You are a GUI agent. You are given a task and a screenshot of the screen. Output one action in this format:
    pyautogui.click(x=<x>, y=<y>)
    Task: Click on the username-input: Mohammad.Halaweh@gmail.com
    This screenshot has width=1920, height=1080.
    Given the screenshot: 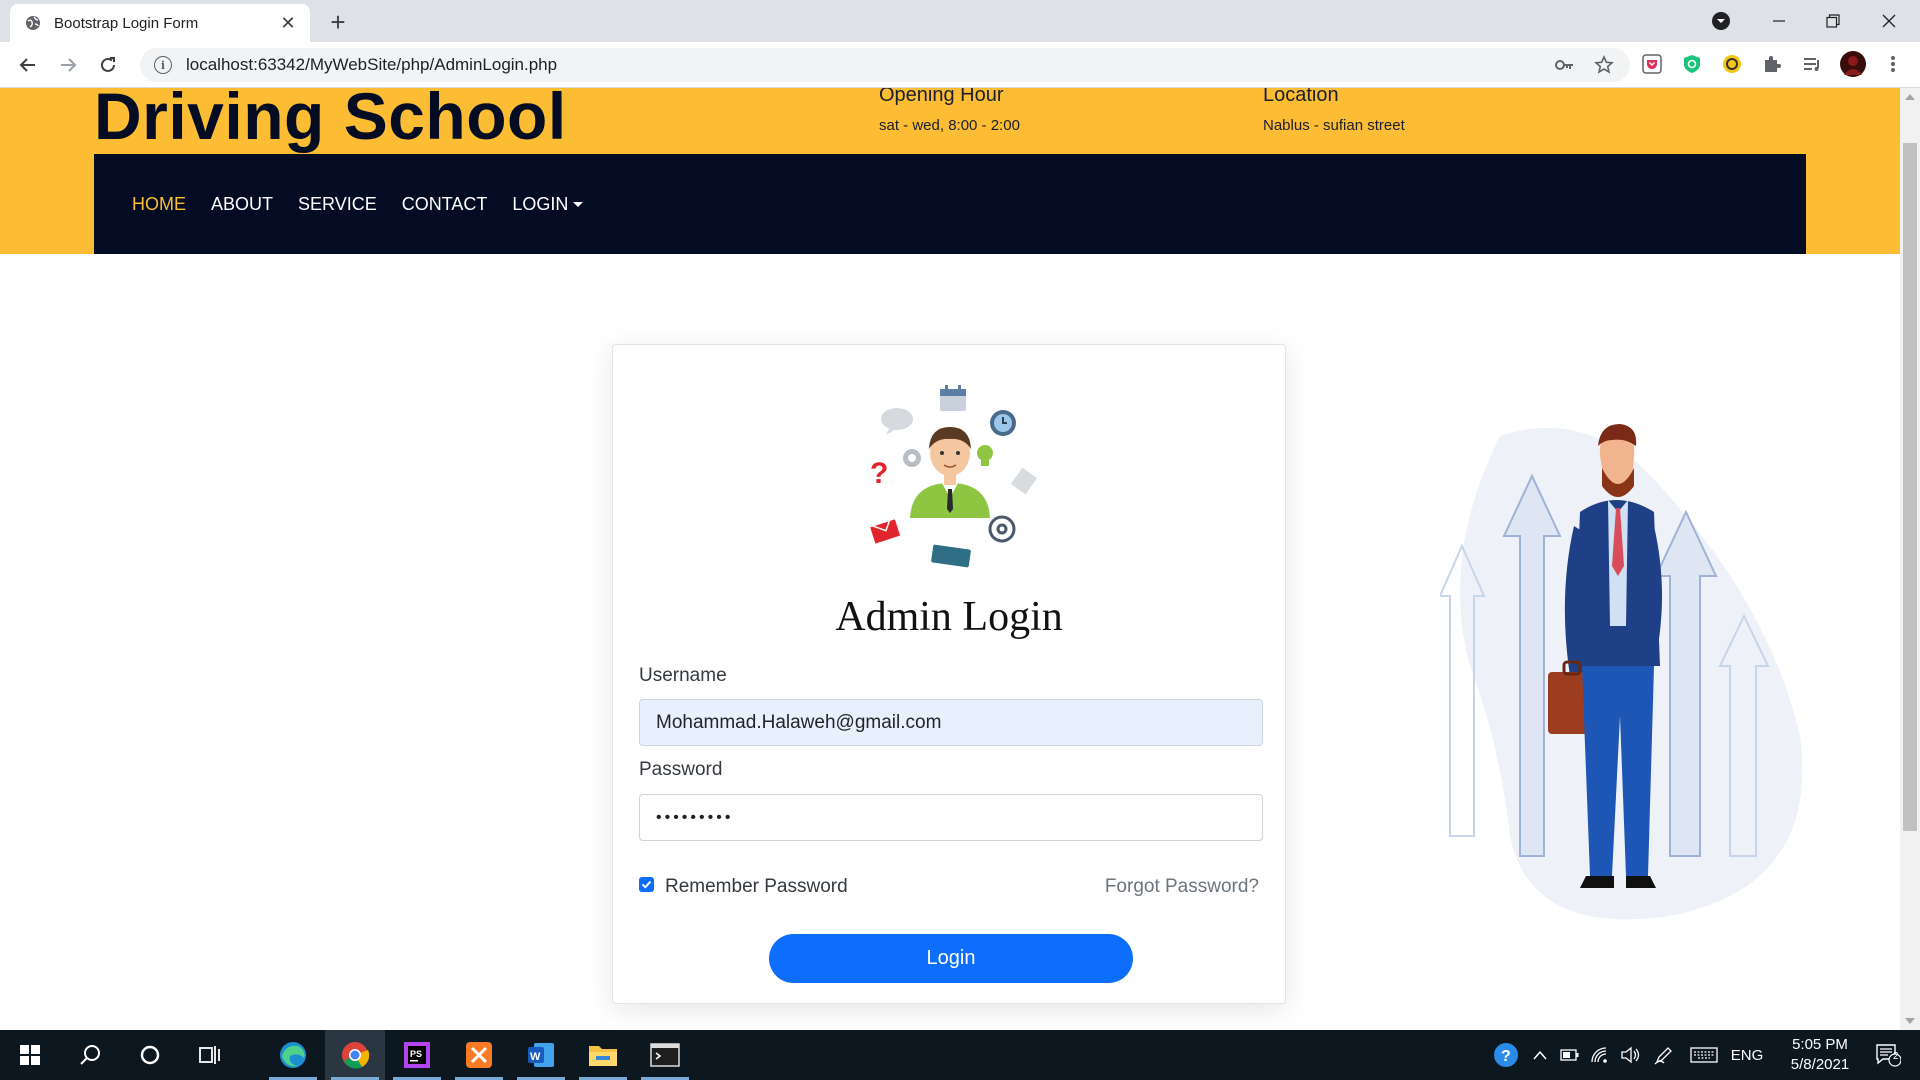 What is the action you would take?
    pyautogui.click(x=951, y=722)
    